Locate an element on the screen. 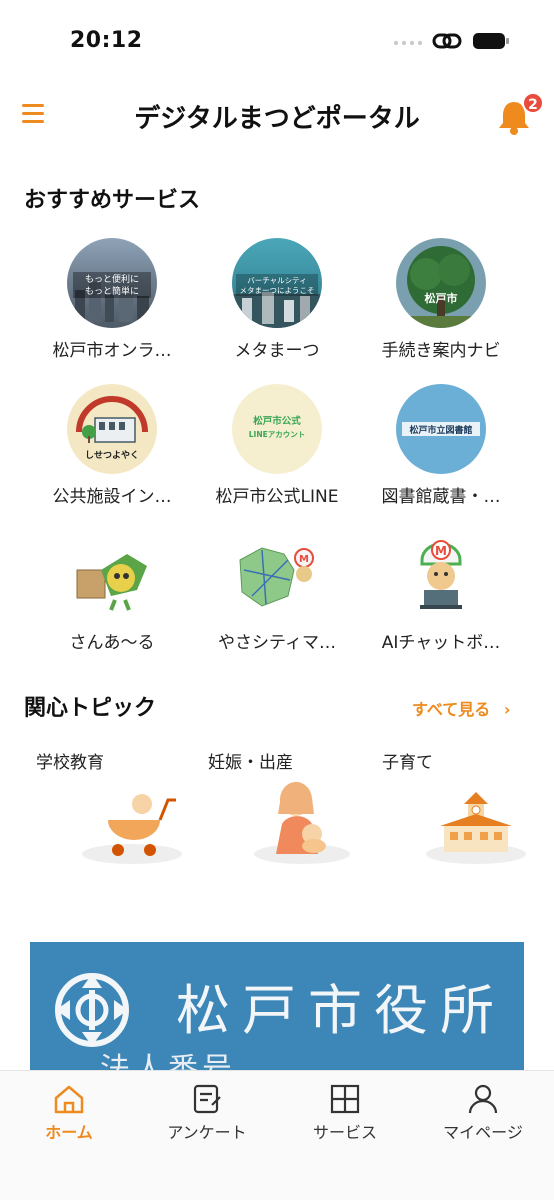 The image size is (554, 1200). stroller-icon is located at coordinates (132, 829).